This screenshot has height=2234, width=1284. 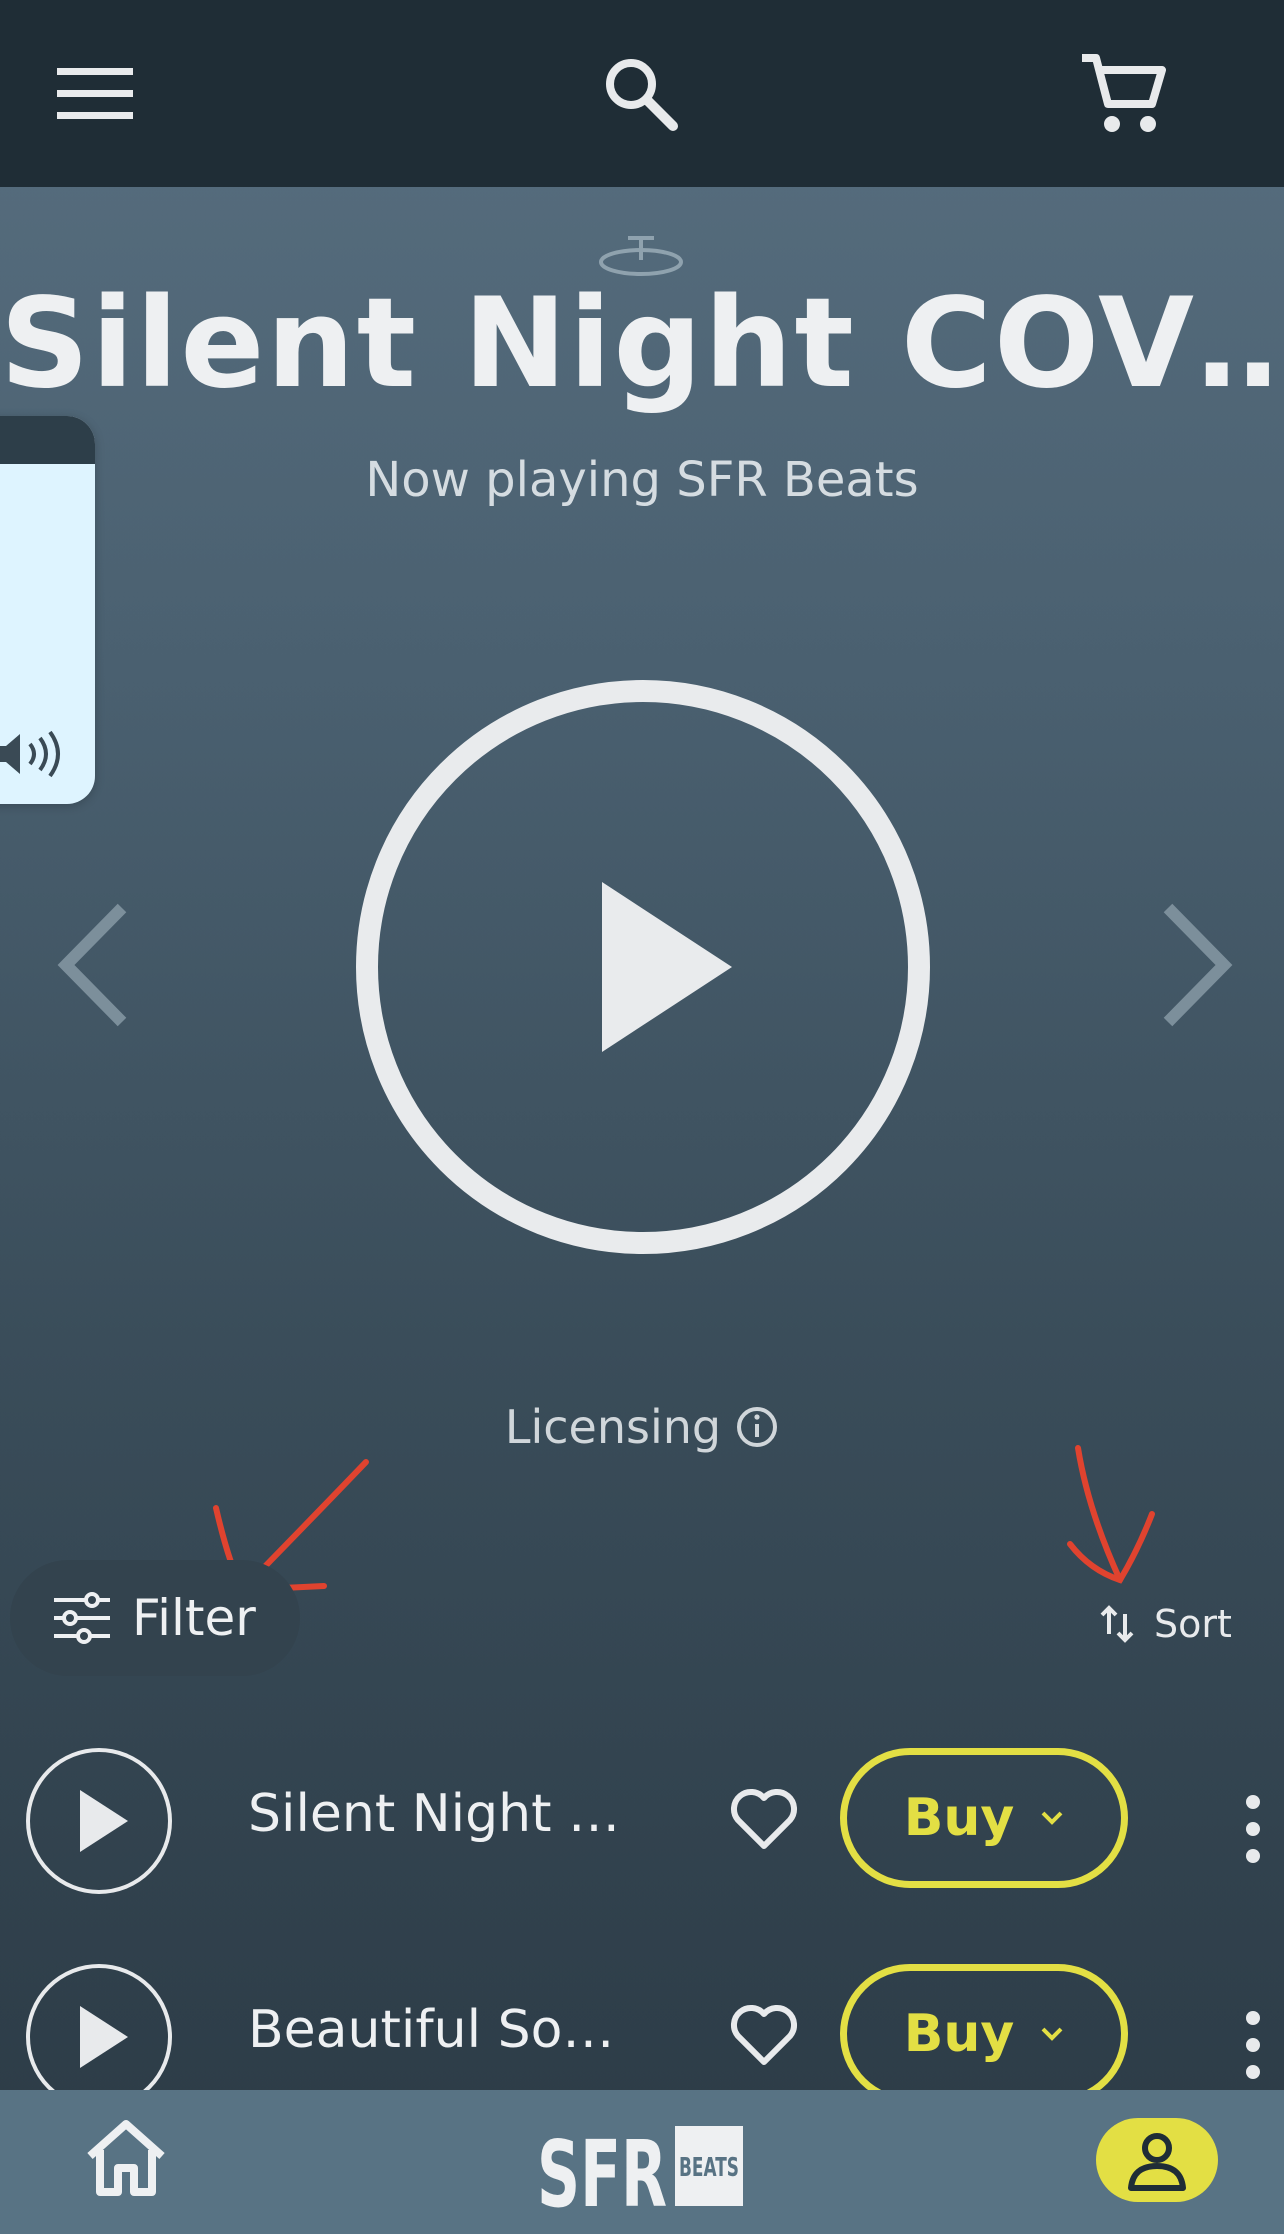 I want to click on chevron-left-icon, so click(x=95, y=965).